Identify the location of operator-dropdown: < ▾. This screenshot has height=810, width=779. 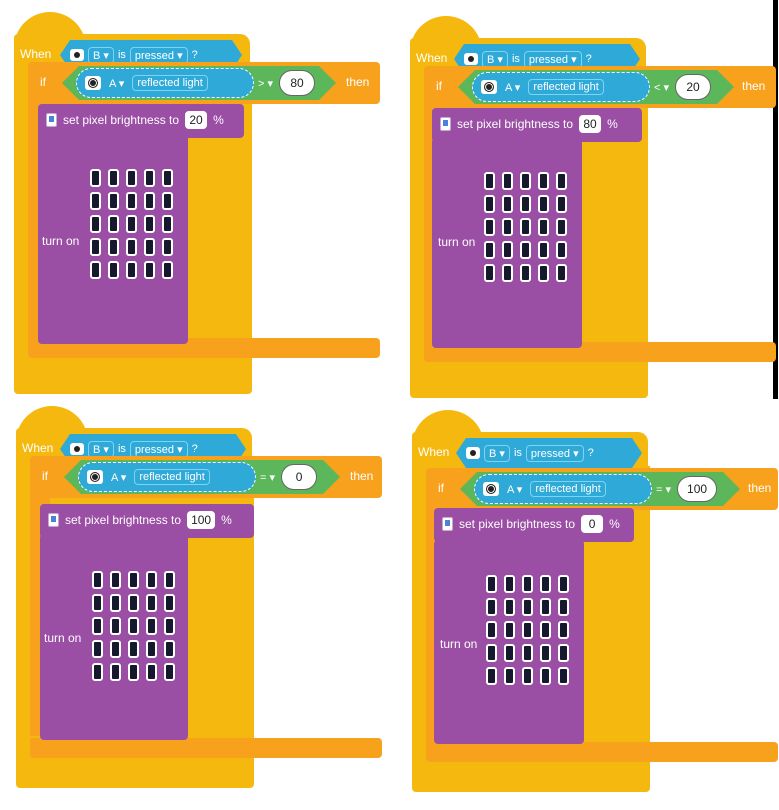
(661, 87).